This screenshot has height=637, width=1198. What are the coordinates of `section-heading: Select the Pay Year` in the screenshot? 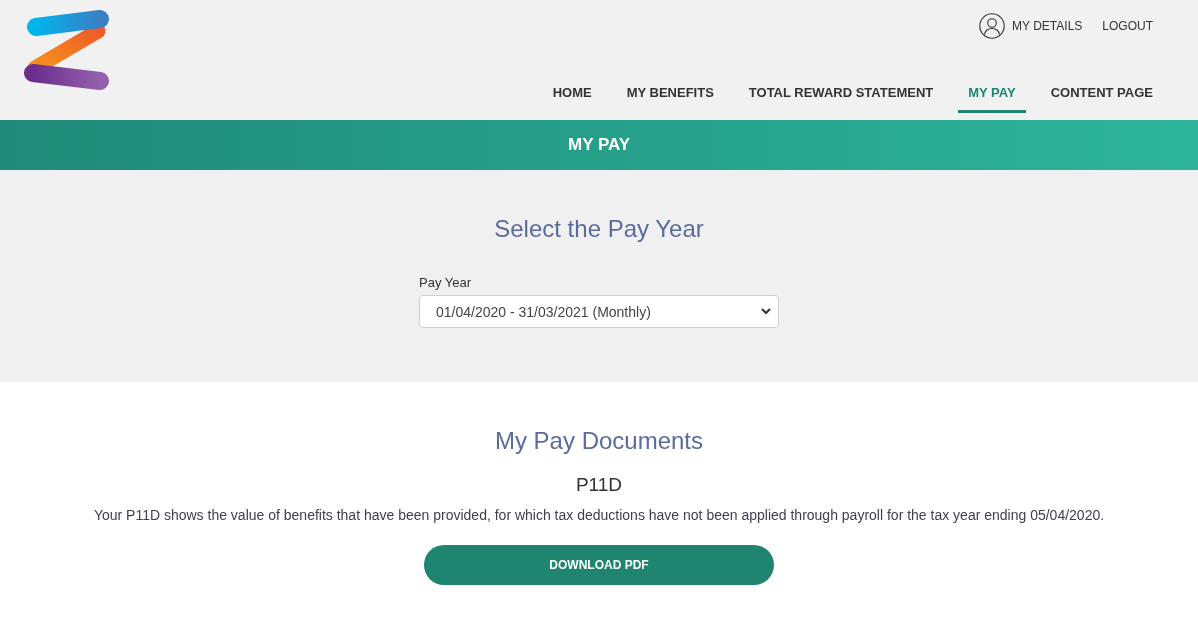 It's located at (599, 229).